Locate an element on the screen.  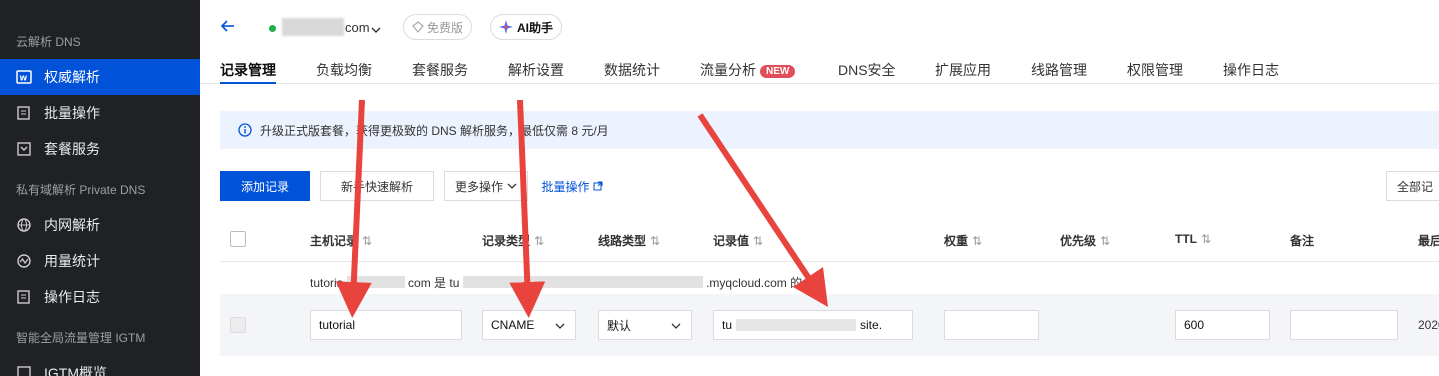
header-remark: 备注 is located at coordinates (1302, 241).